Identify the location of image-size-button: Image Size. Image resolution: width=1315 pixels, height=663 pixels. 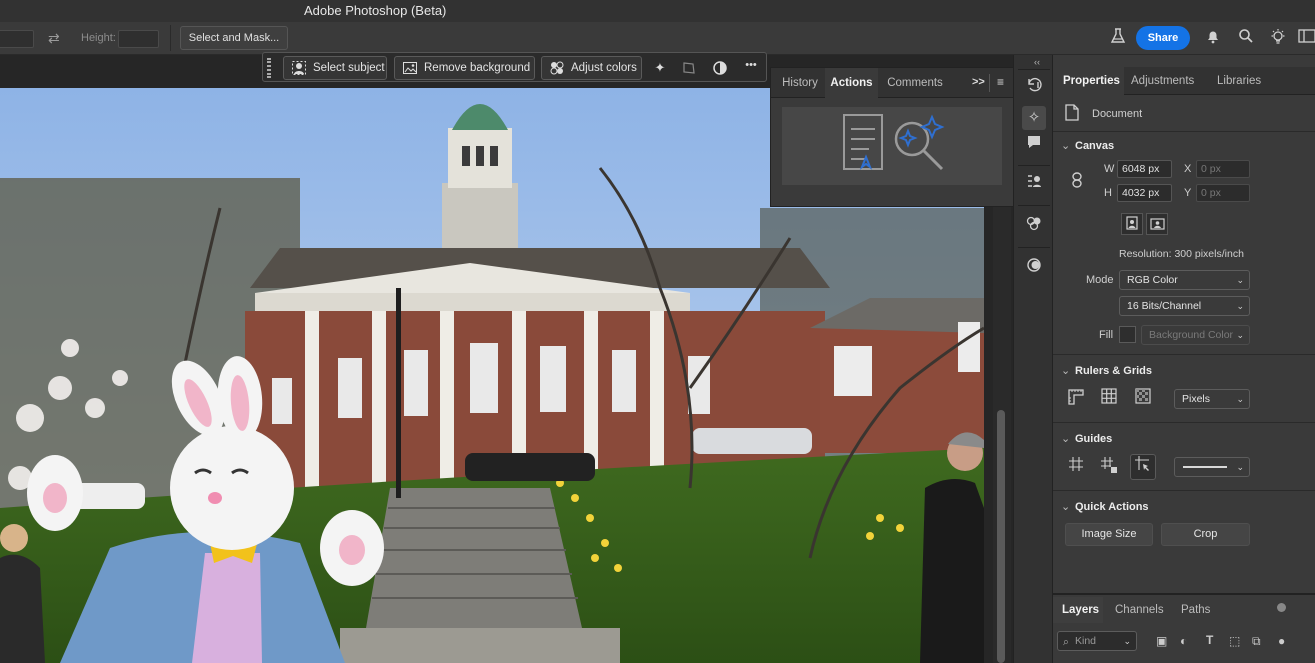
(1109, 534).